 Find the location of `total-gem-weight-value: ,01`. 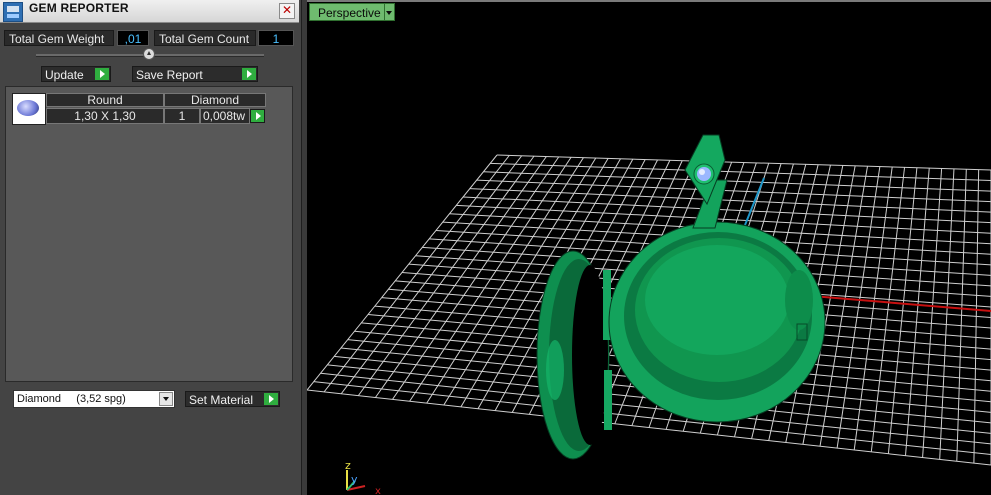

total-gem-weight-value: ,01 is located at coordinates (133, 38).